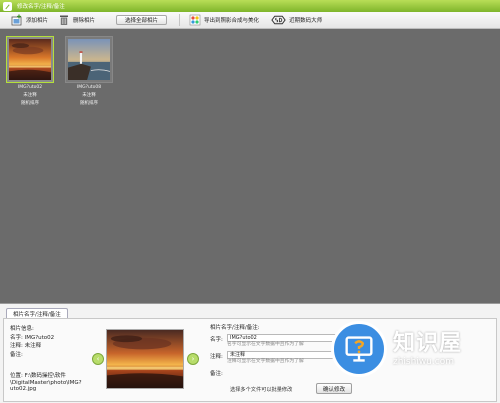 The image size is (500, 403). What do you see at coordinates (64, 20) in the screenshot?
I see `trash-icon` at bounding box center [64, 20].